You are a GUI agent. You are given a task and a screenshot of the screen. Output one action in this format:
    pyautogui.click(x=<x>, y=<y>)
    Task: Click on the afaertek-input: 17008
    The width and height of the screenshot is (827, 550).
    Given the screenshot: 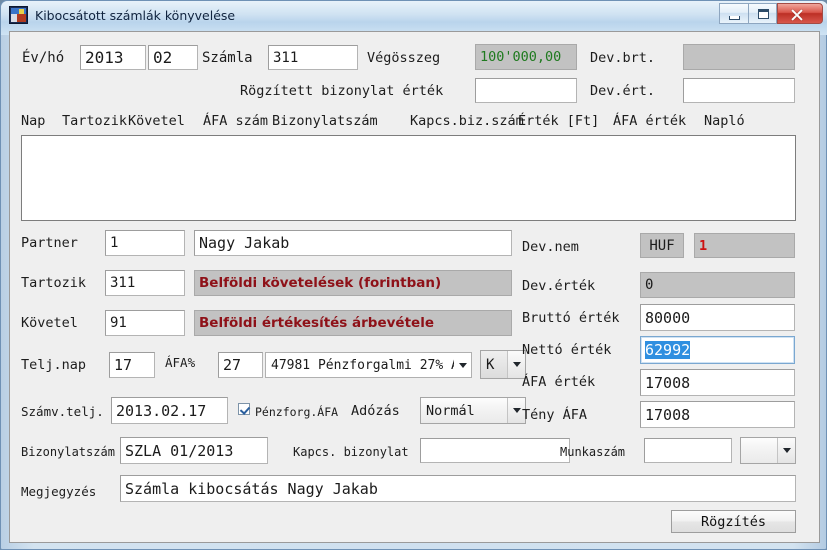 What is the action you would take?
    pyautogui.click(x=717, y=382)
    